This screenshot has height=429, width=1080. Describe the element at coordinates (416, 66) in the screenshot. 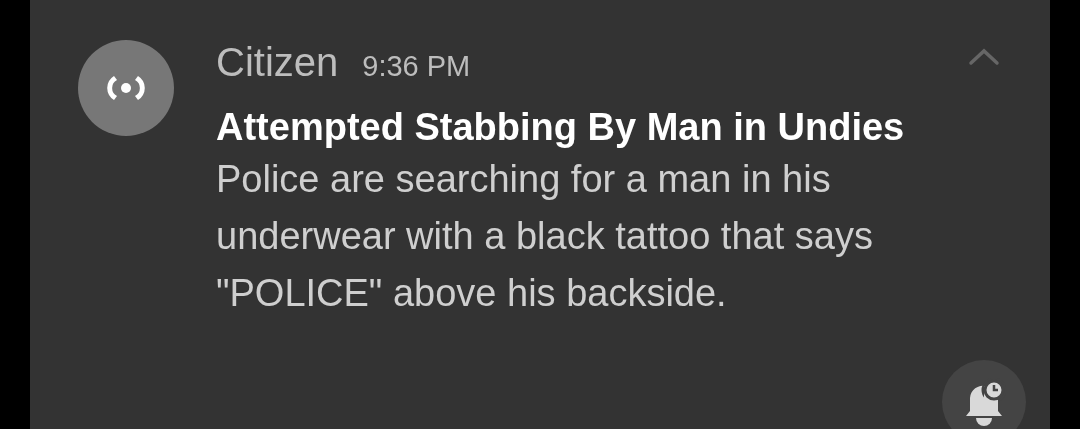

I see `notification-time: 9:36 PM` at that location.